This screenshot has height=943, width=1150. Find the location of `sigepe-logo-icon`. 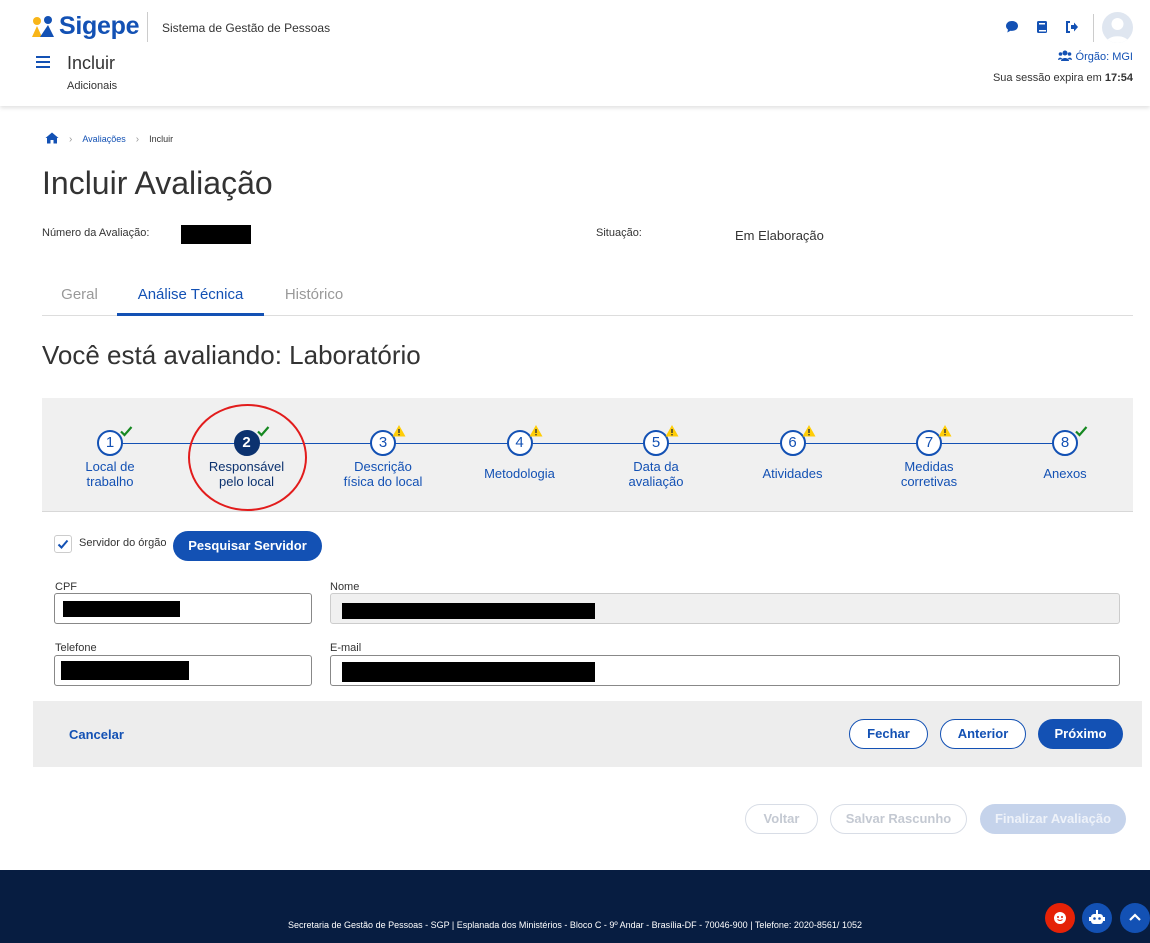

sigepe-logo-icon is located at coordinates (43, 27).